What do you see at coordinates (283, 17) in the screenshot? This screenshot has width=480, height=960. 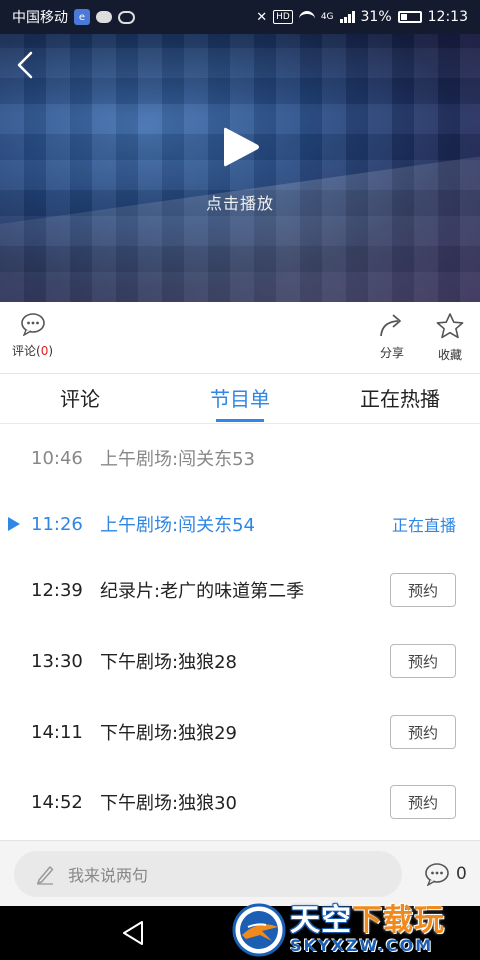 I see `hd-icon: HD` at bounding box center [283, 17].